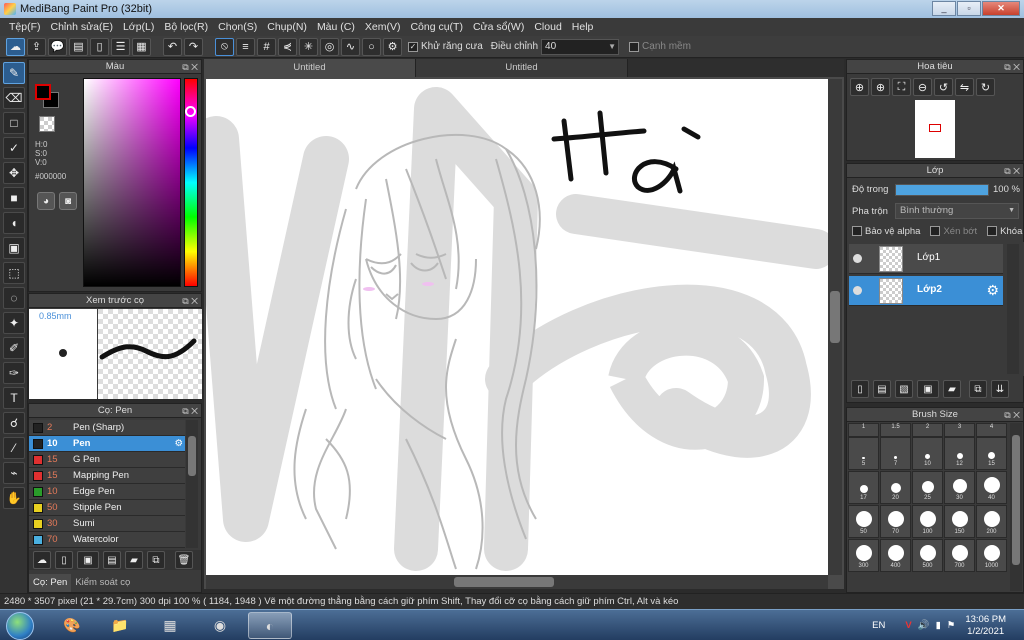  Describe the element at coordinates (964, 87) in the screenshot. I see `flip-icon: ⇋` at that location.